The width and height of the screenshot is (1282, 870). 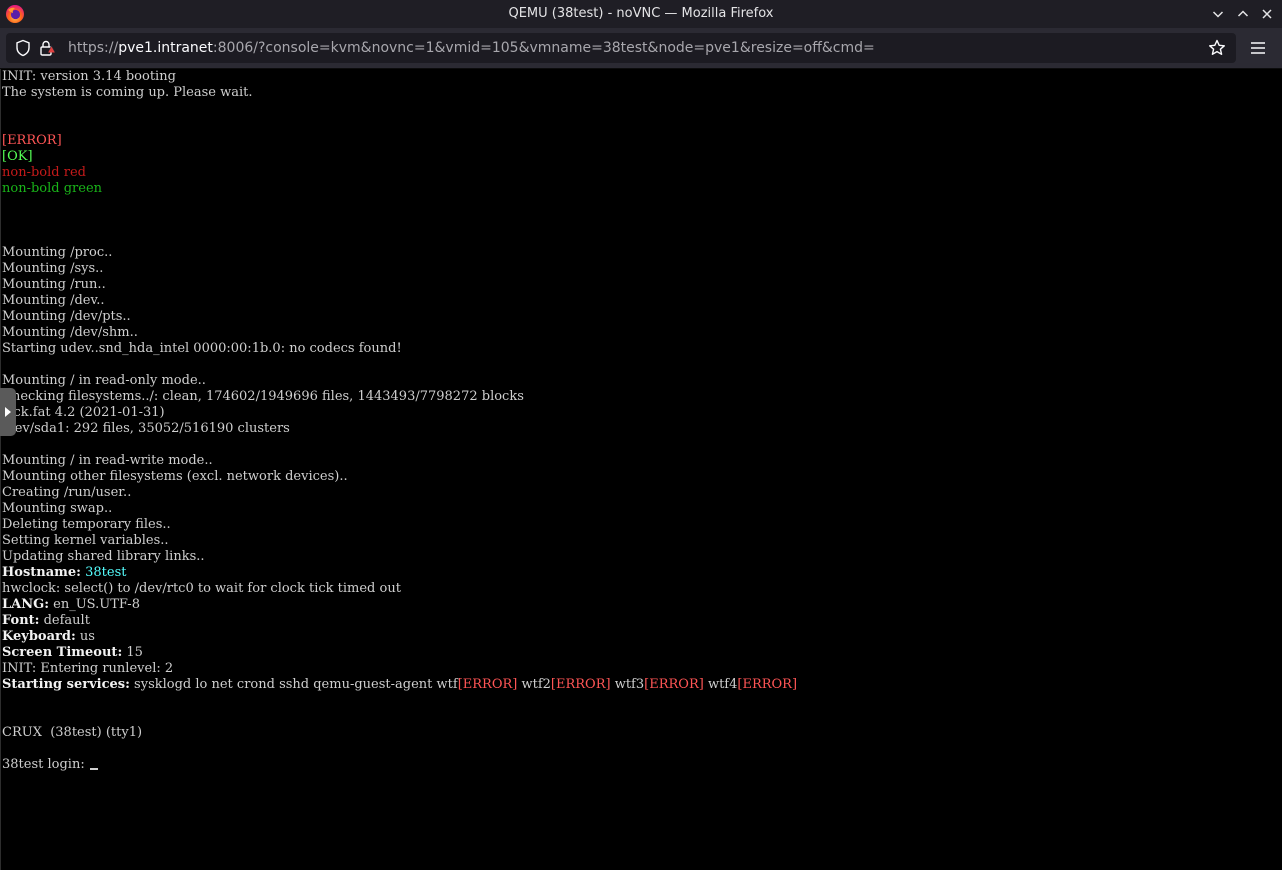 What do you see at coordinates (64, 620) in the screenshot?
I see `console-text: default` at bounding box center [64, 620].